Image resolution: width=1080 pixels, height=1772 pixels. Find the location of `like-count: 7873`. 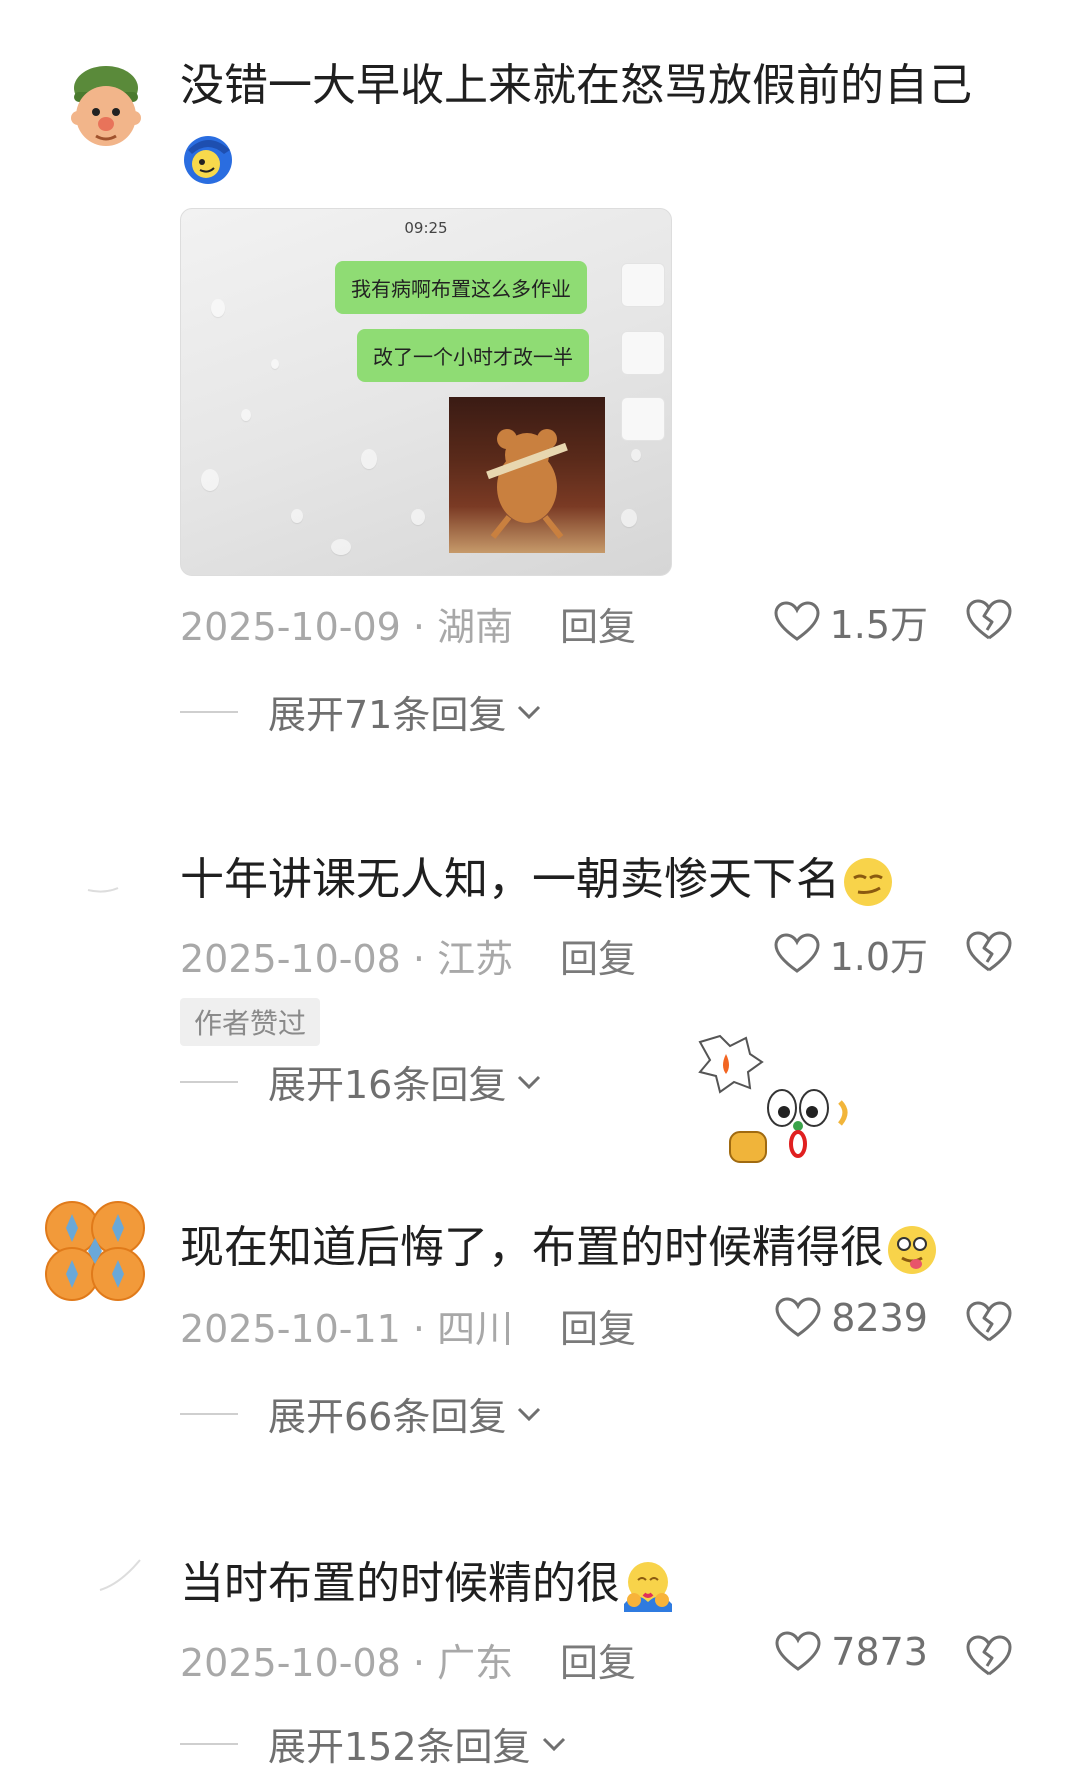

like-count: 7873 is located at coordinates (879, 1652).